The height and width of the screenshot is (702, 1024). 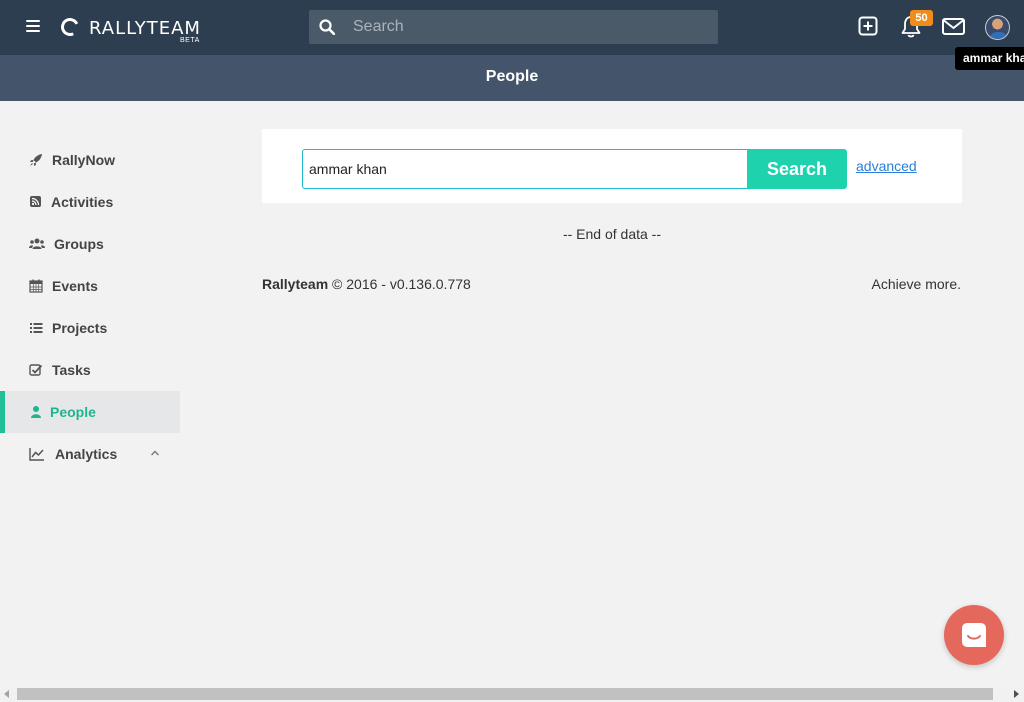 I want to click on top-navbar: RALLYTEAM BETA 50, so click(x=512, y=27).